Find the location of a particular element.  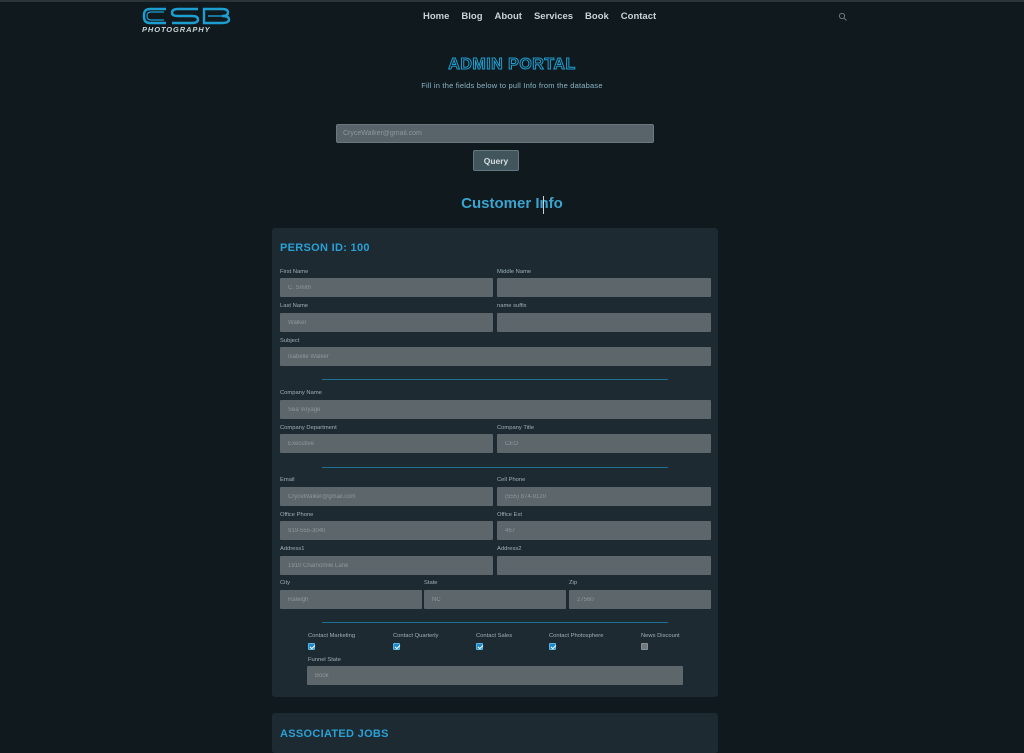

office-phone-label: Office Phone is located at coordinates (297, 515).